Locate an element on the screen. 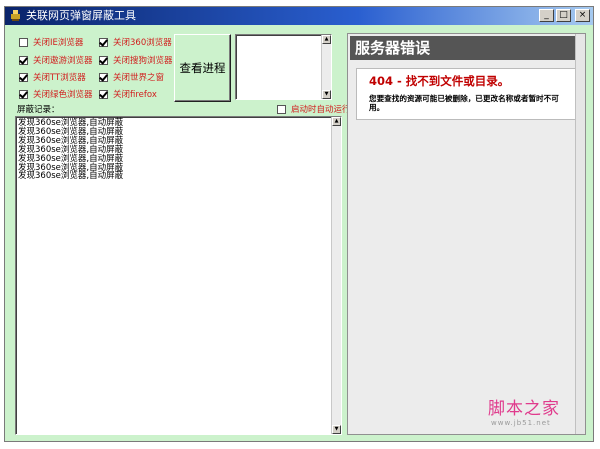 This screenshot has height=449, width=600. window-title: 关联网页弹窗屏蔽工具 is located at coordinates (81, 15).